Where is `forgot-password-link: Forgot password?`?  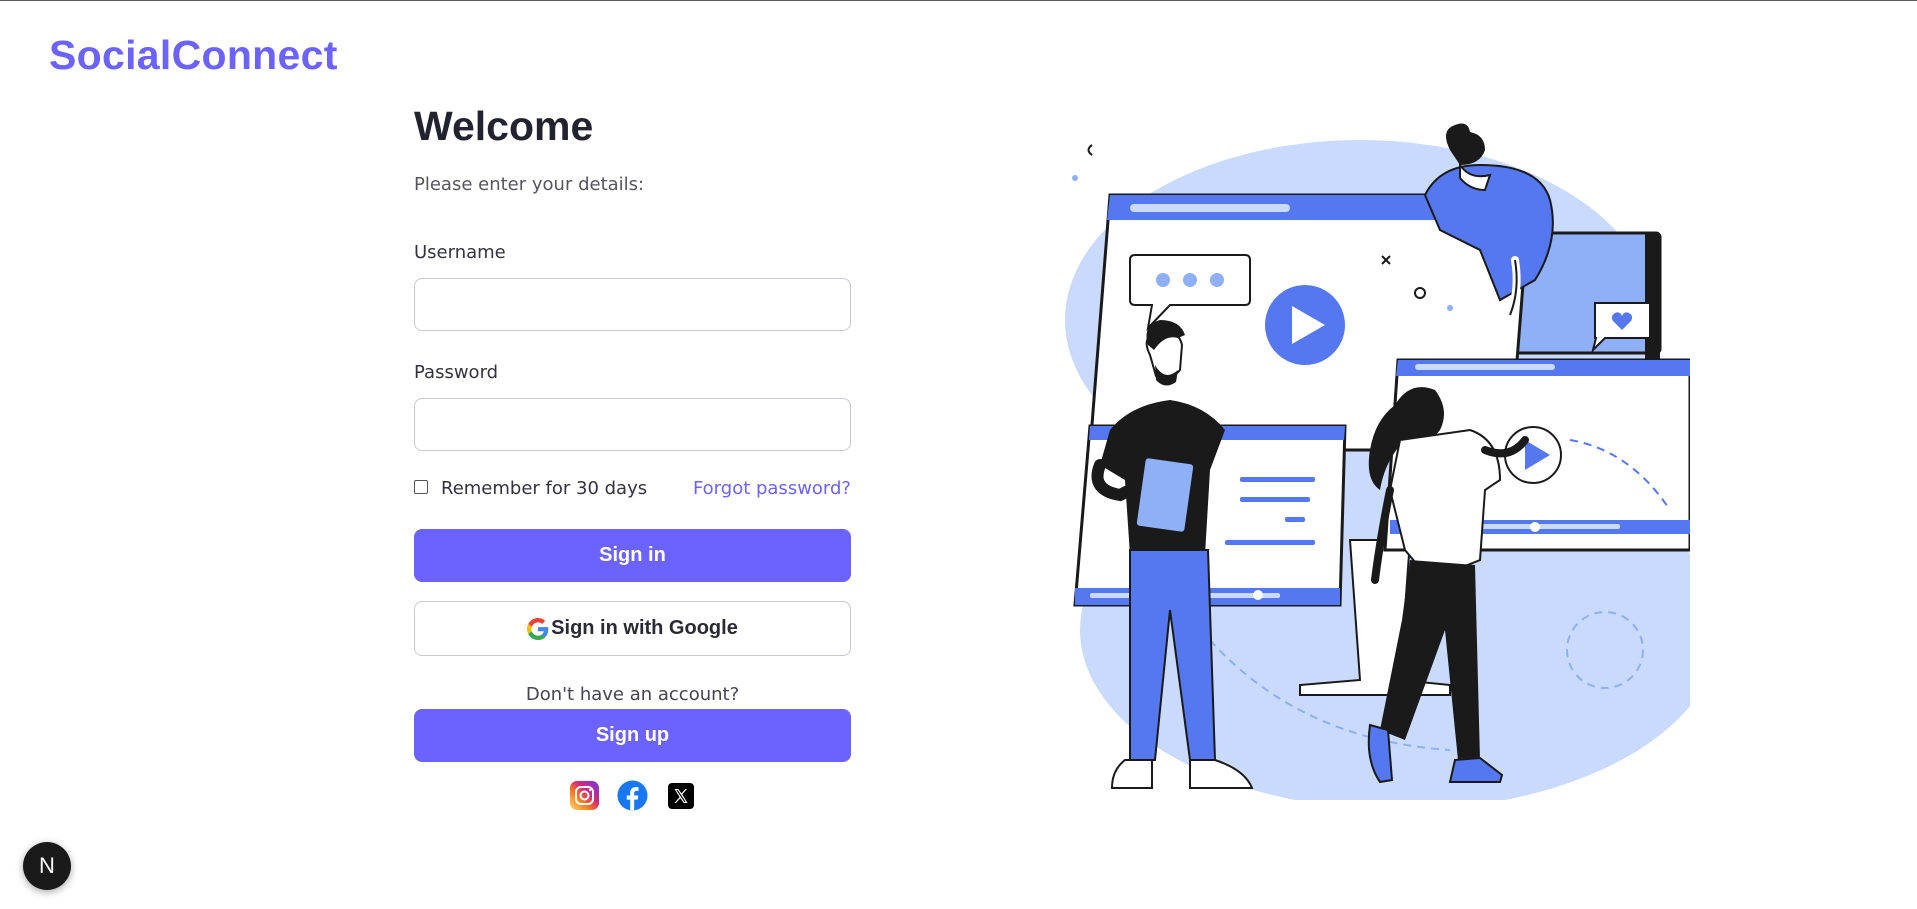 forgot-password-link: Forgot password? is located at coordinates (772, 488).